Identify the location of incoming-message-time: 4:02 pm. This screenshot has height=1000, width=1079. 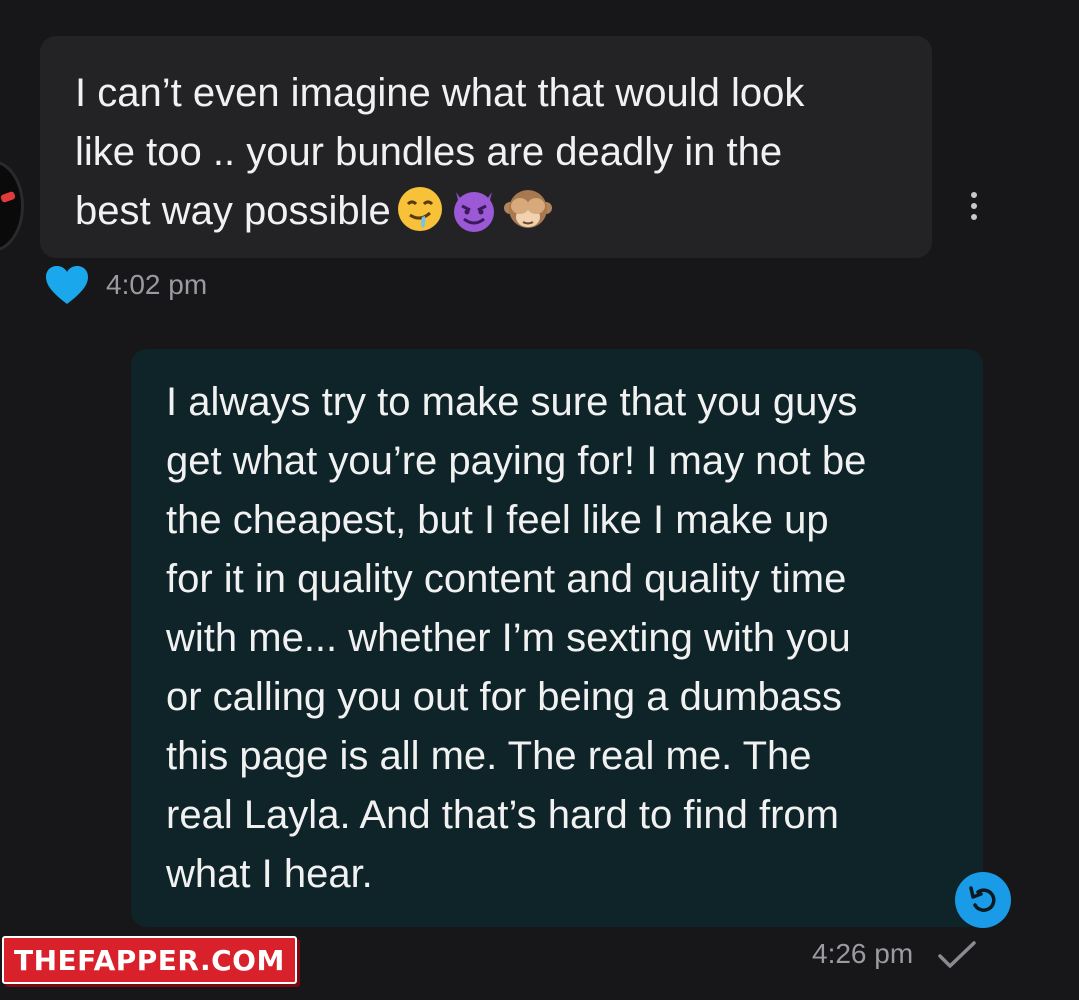
(157, 284).